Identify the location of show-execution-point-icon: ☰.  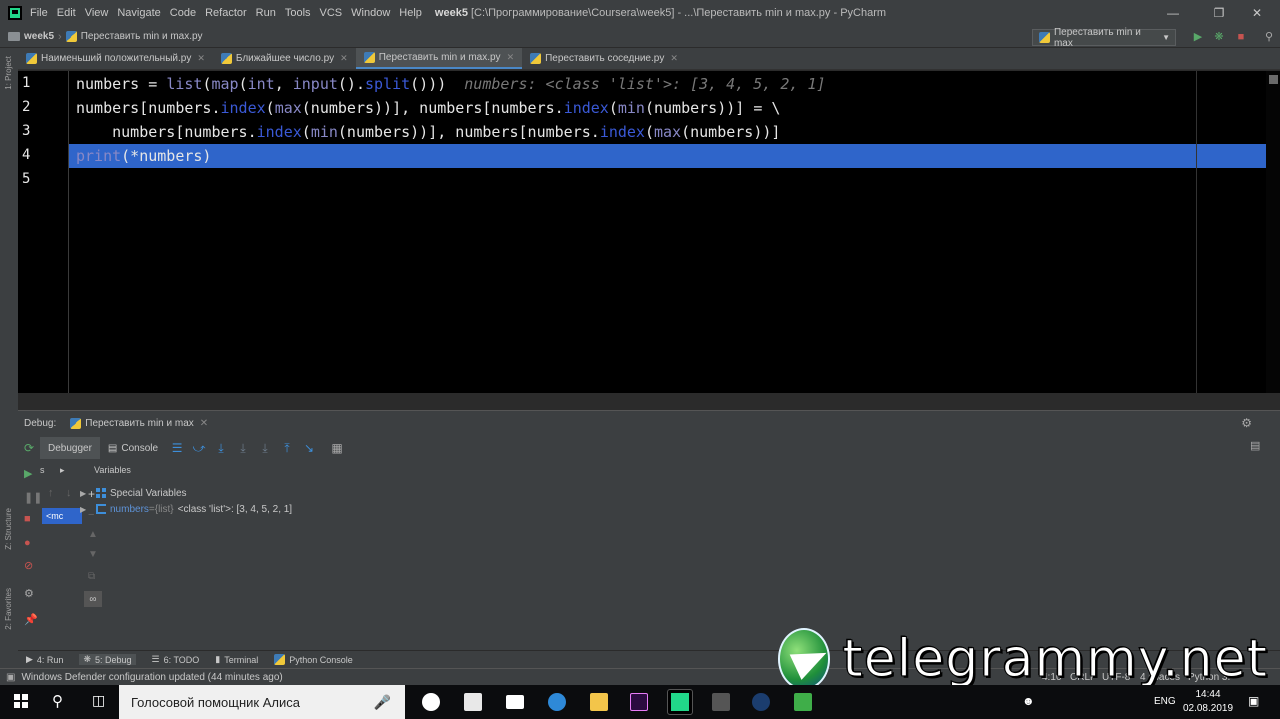
(177, 448).